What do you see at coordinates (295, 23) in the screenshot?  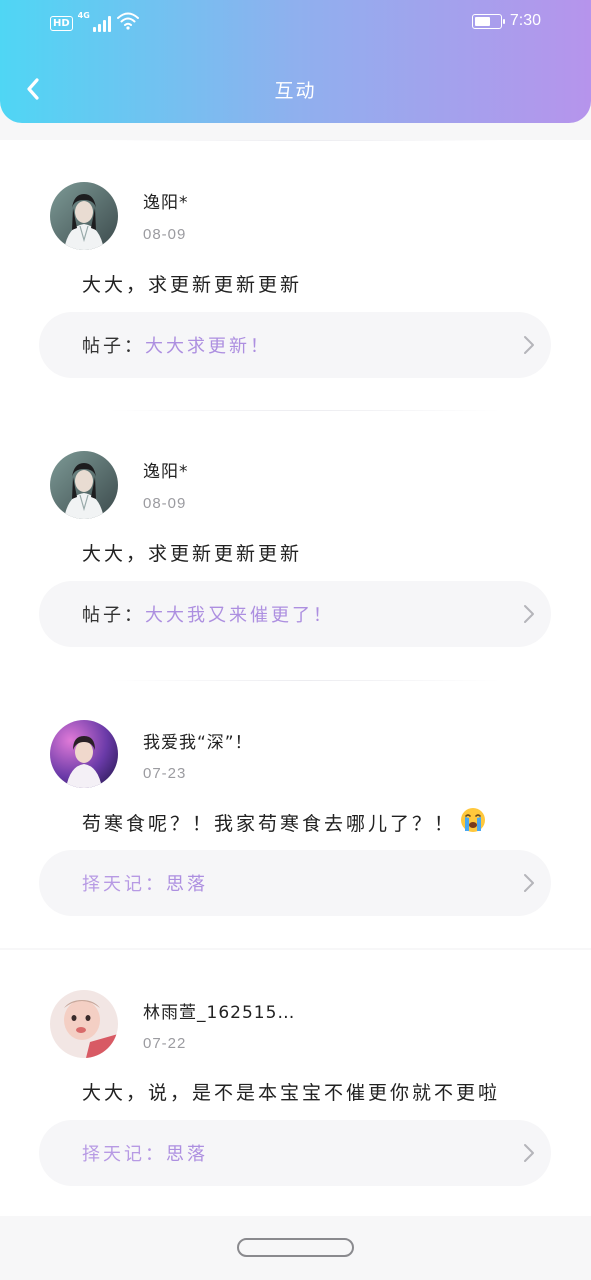 I see `status-bar: HD 4G 7:30` at bounding box center [295, 23].